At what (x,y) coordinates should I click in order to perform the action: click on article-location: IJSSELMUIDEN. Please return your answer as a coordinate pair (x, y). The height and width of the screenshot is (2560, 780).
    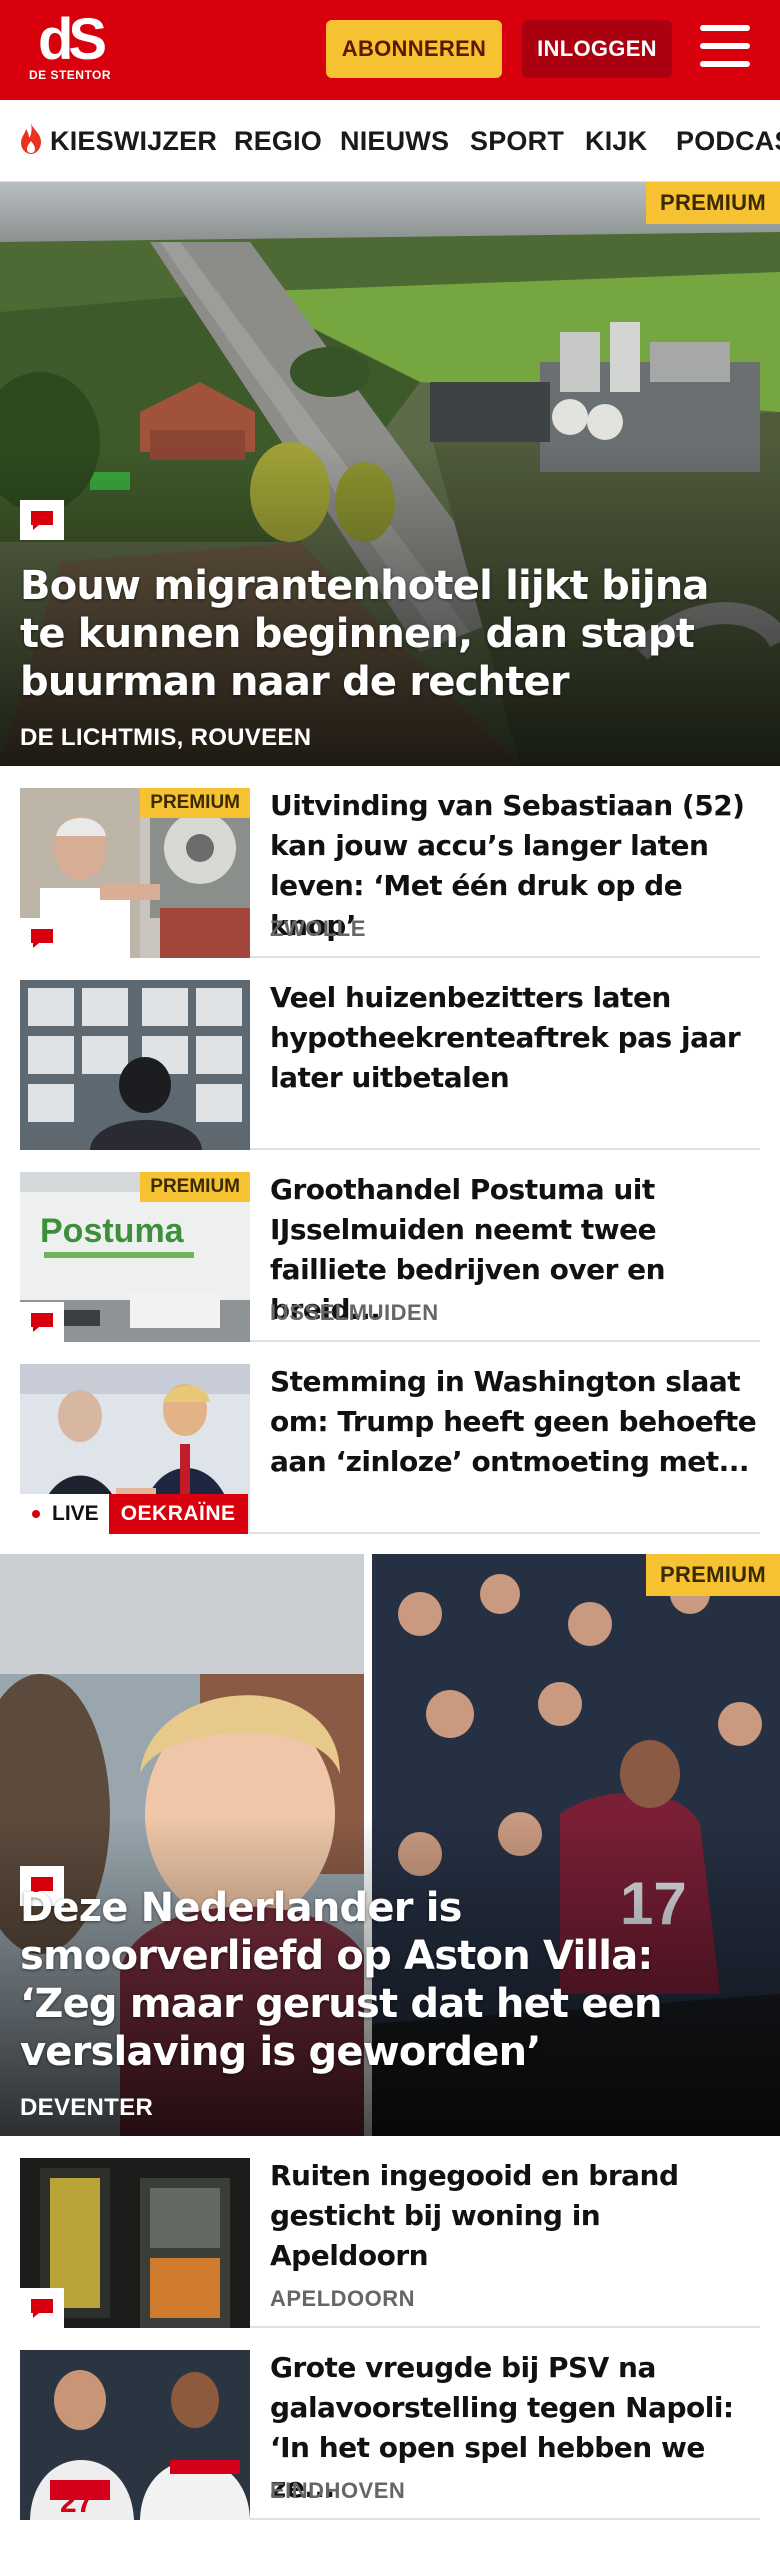
    Looking at the image, I should click on (354, 1312).